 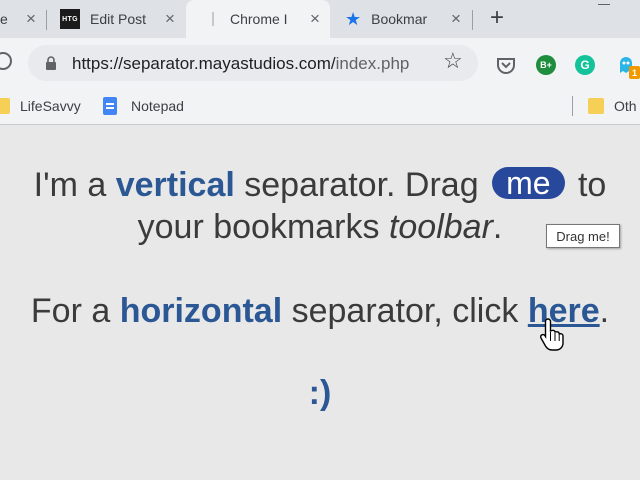 I want to click on tab-bookmarks: ★ Bookmar ×, so click(x=401, y=19).